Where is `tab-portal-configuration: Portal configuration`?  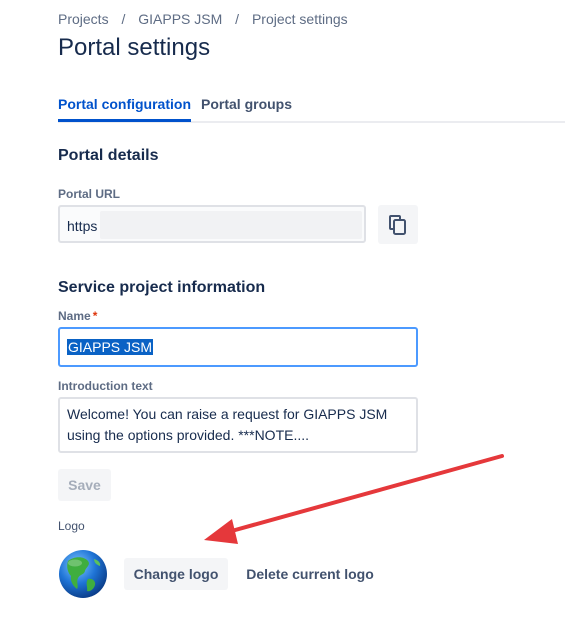
tab-portal-configuration: Portal configuration is located at coordinates (124, 109).